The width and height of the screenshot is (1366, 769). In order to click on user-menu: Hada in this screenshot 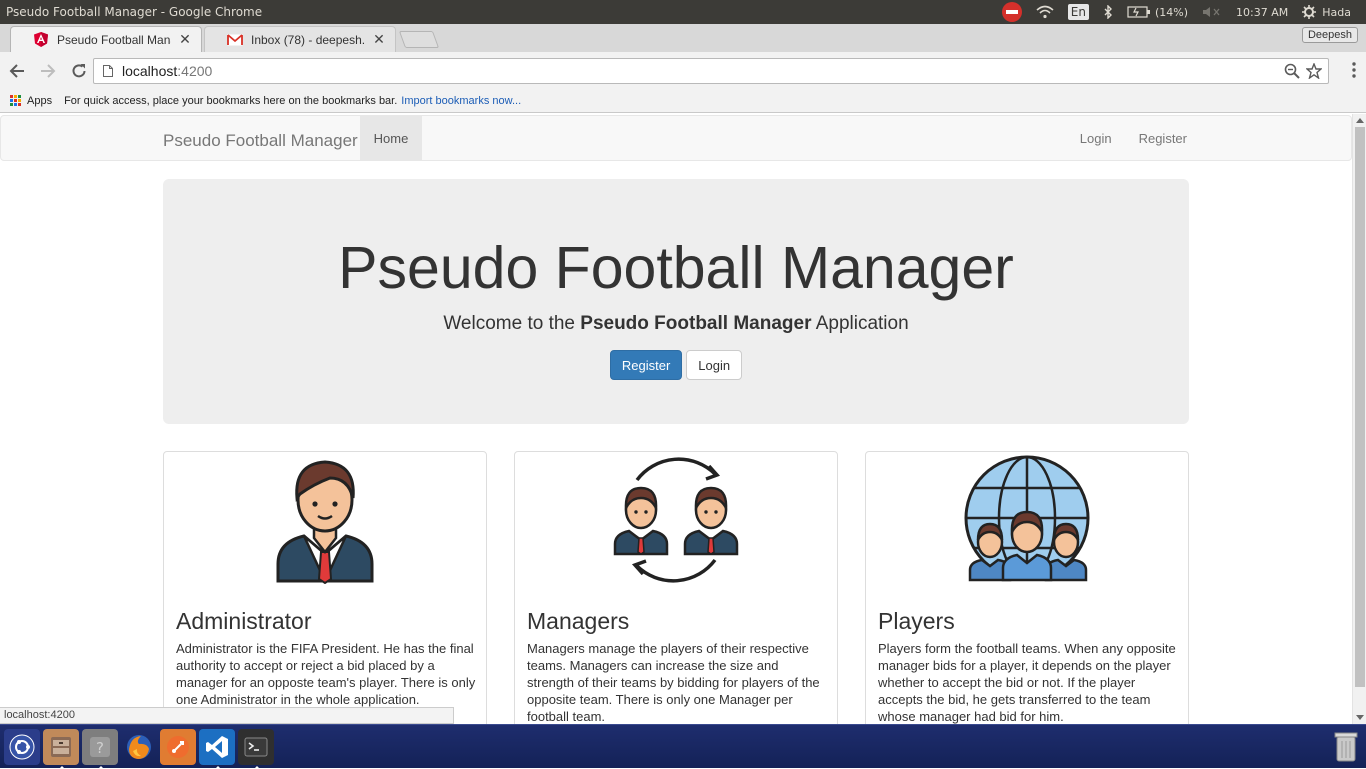, I will do `click(1326, 12)`.